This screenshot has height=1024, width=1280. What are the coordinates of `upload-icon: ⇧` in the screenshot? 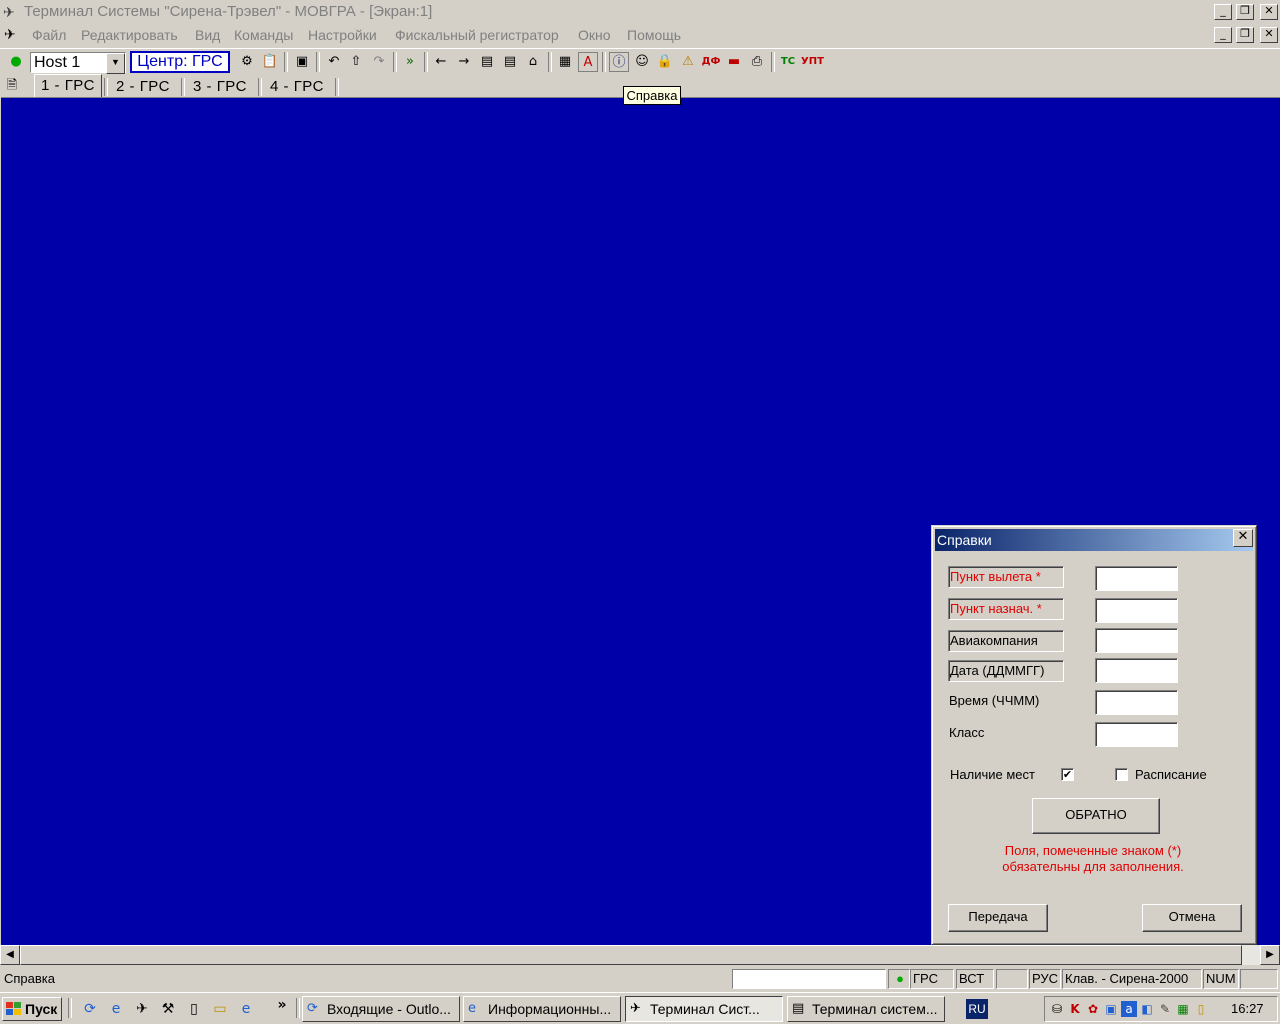 It's located at (356, 62).